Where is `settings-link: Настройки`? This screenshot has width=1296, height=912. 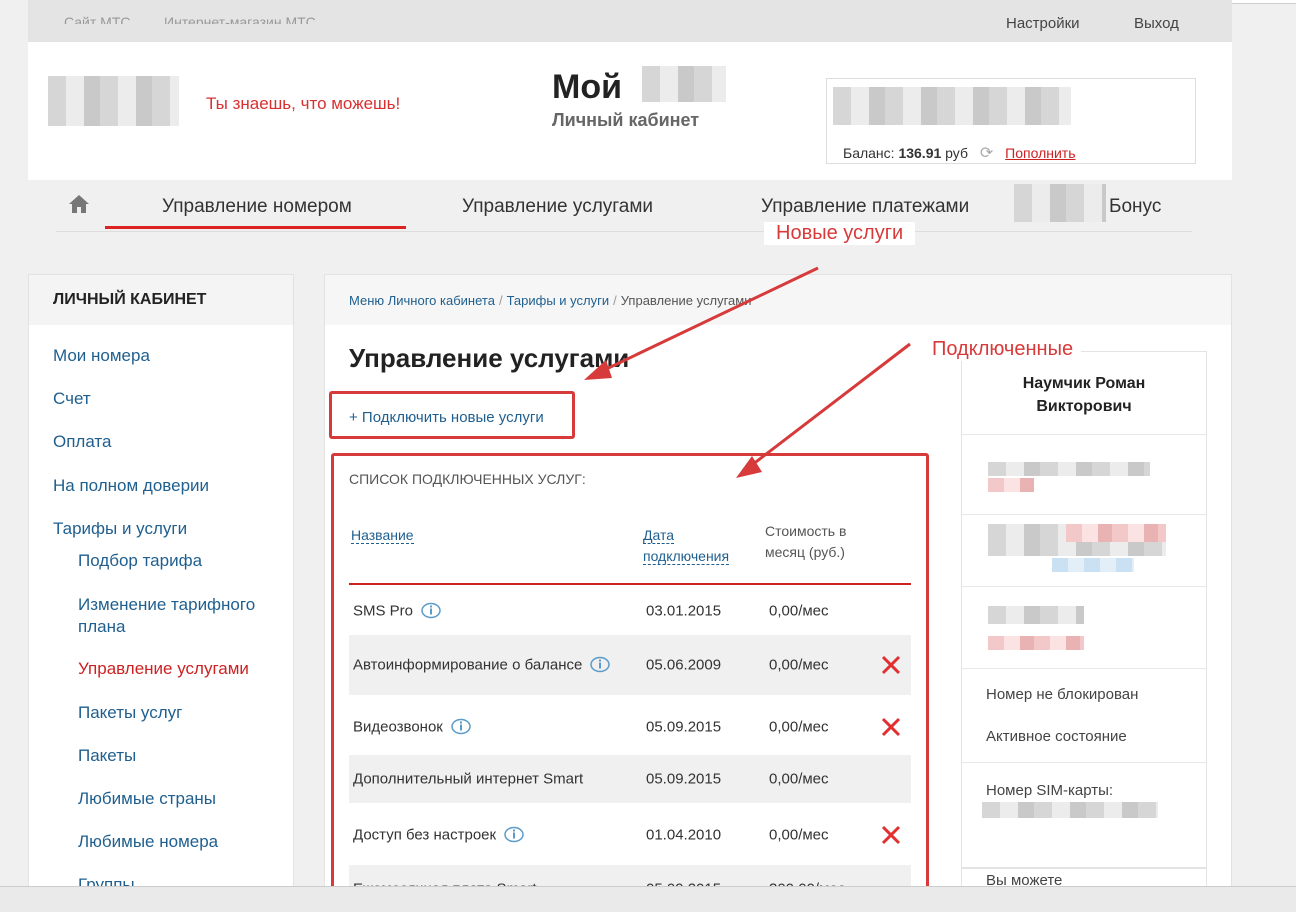 settings-link: Настройки is located at coordinates (1043, 23).